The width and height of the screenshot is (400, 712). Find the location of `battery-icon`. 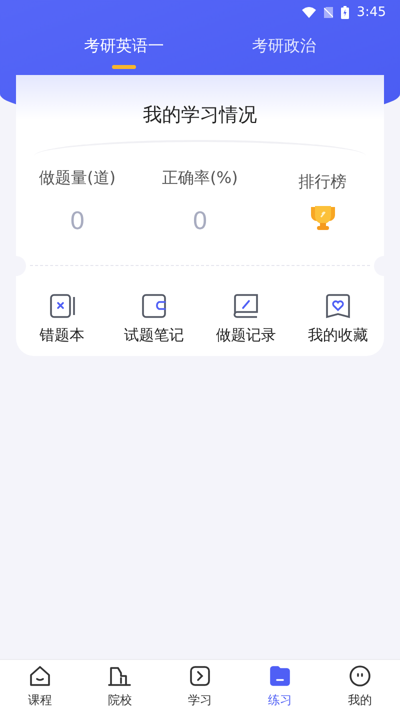

battery-icon is located at coordinates (344, 12).